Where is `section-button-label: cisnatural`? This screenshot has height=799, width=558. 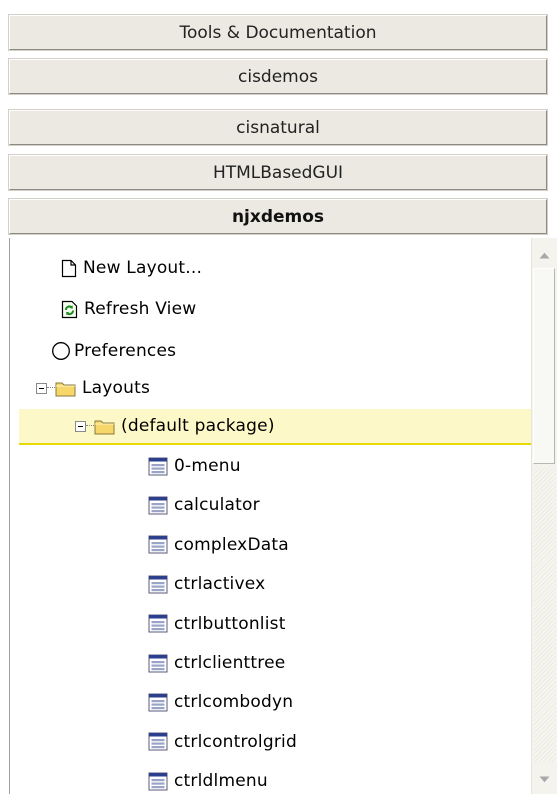
section-button-label: cisnatural is located at coordinates (278, 127).